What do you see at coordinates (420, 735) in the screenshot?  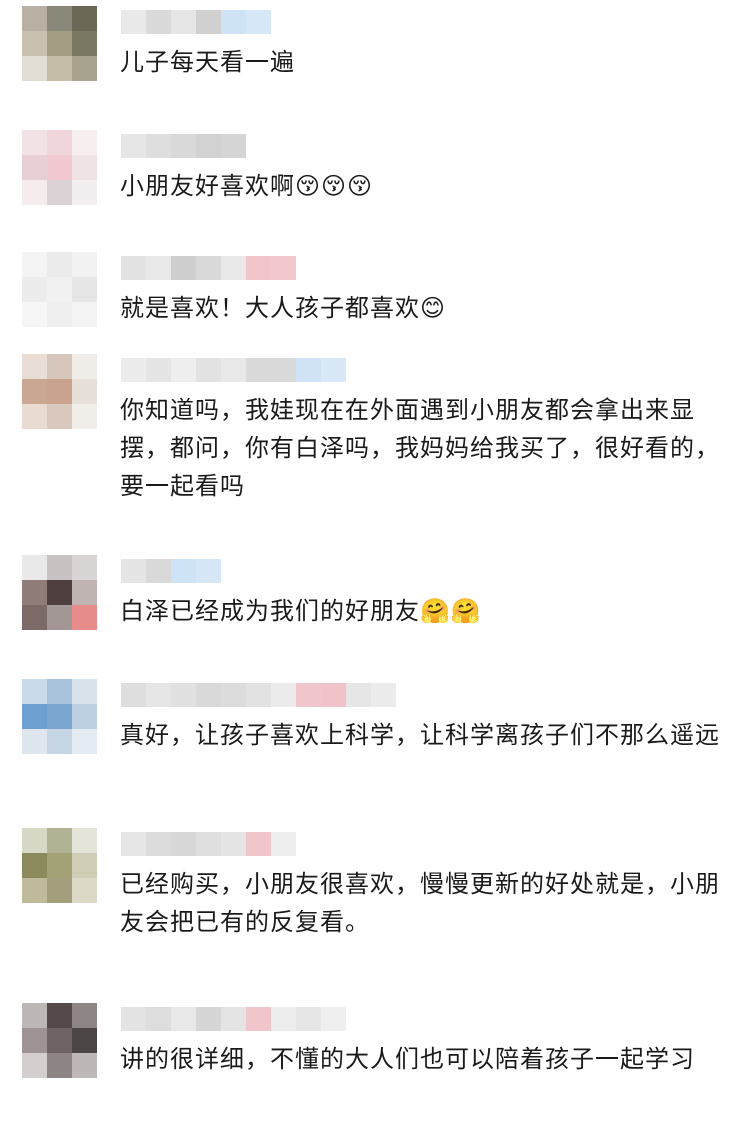 I see `comment-text: 真好，让孩子喜欢上科学，让科学离孩子们不那么遥远` at bounding box center [420, 735].